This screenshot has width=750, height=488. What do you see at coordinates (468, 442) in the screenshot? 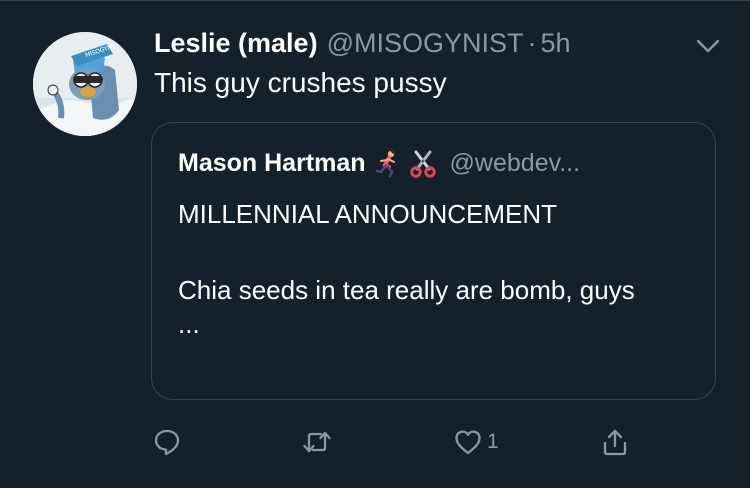
I see `heart-icon` at bounding box center [468, 442].